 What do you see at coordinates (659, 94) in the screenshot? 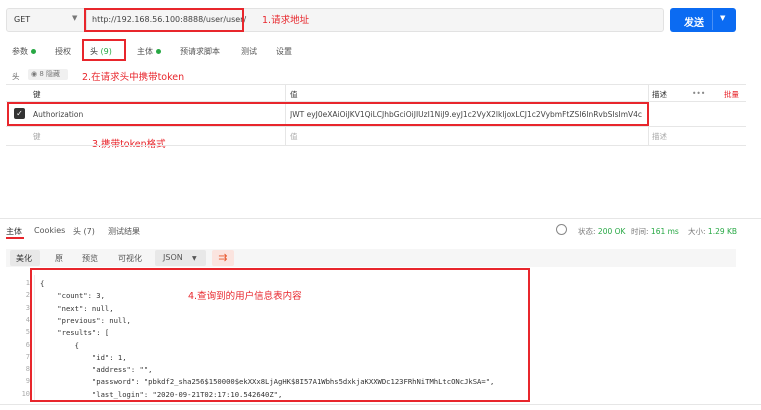
I see `column-header-description: 描述` at bounding box center [659, 94].